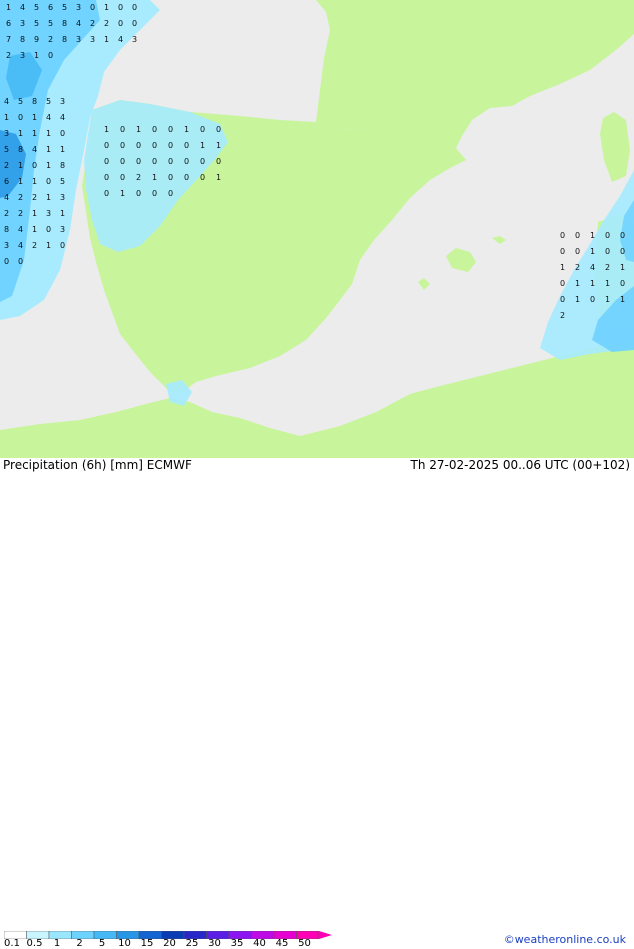 The height and width of the screenshot is (949, 634). What do you see at coordinates (259, 943) in the screenshot?
I see `legend-tick-label: 40` at bounding box center [259, 943].